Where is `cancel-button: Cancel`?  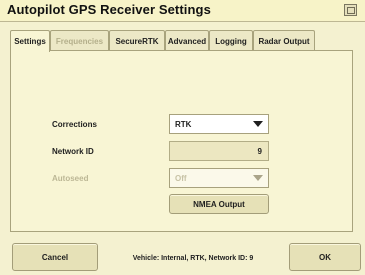
cancel-button: Cancel is located at coordinates (55, 257).